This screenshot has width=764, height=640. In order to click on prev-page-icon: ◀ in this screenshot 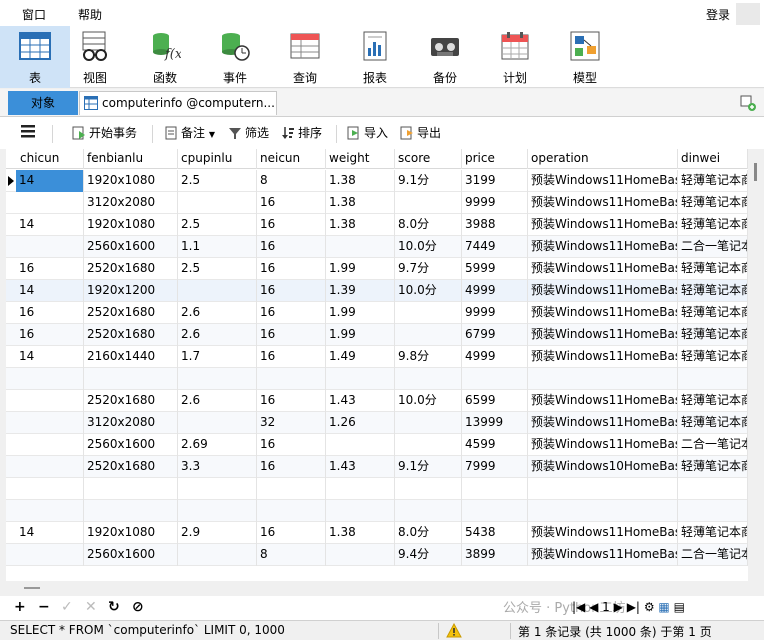, I will do `click(593, 607)`.